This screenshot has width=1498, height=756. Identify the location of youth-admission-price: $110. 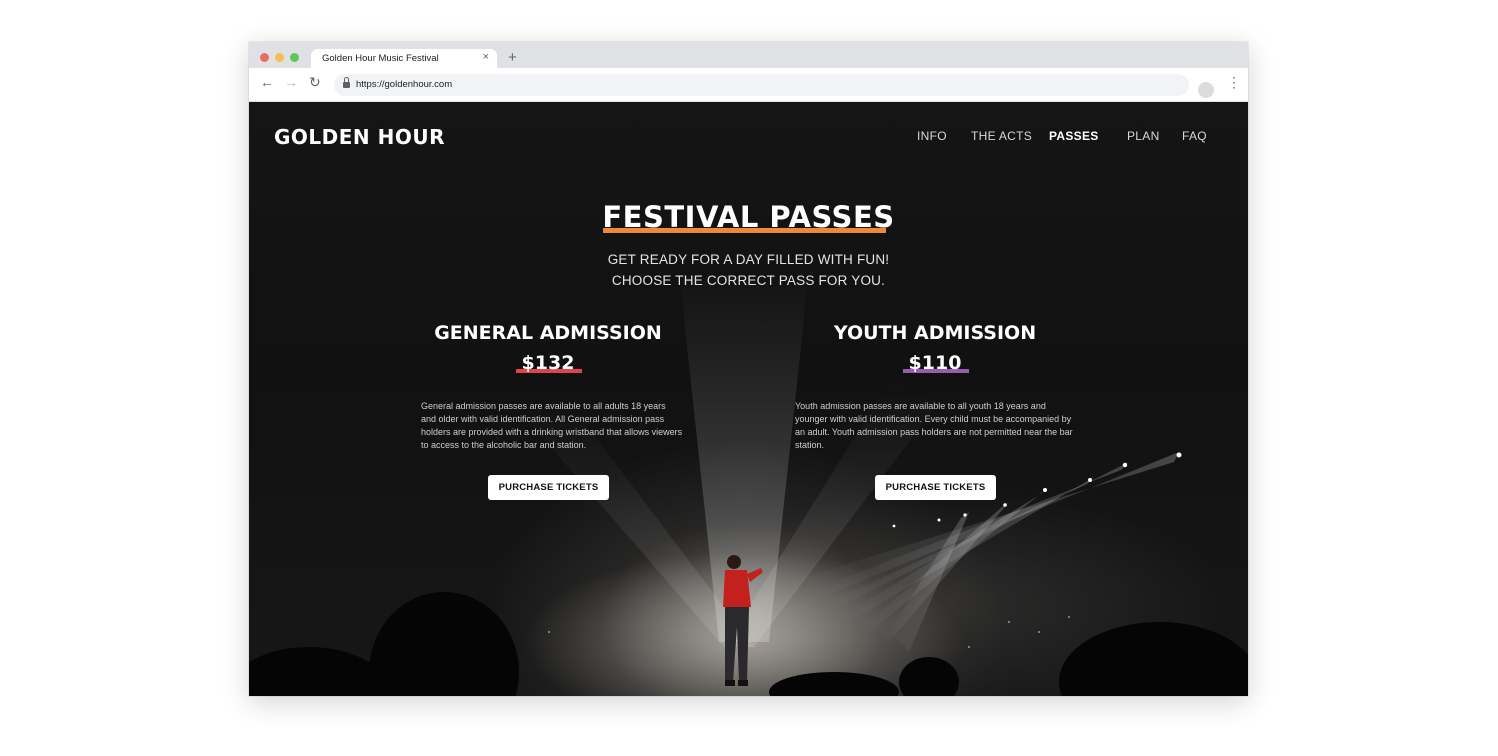
(935, 363).